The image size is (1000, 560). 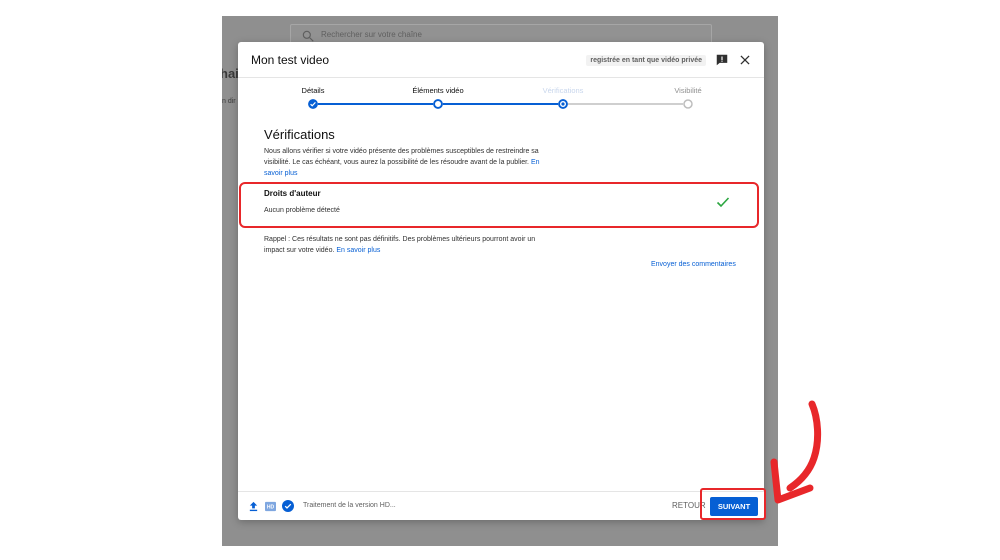 What do you see at coordinates (563, 104) in the screenshot?
I see `step-current-dot-icon` at bounding box center [563, 104].